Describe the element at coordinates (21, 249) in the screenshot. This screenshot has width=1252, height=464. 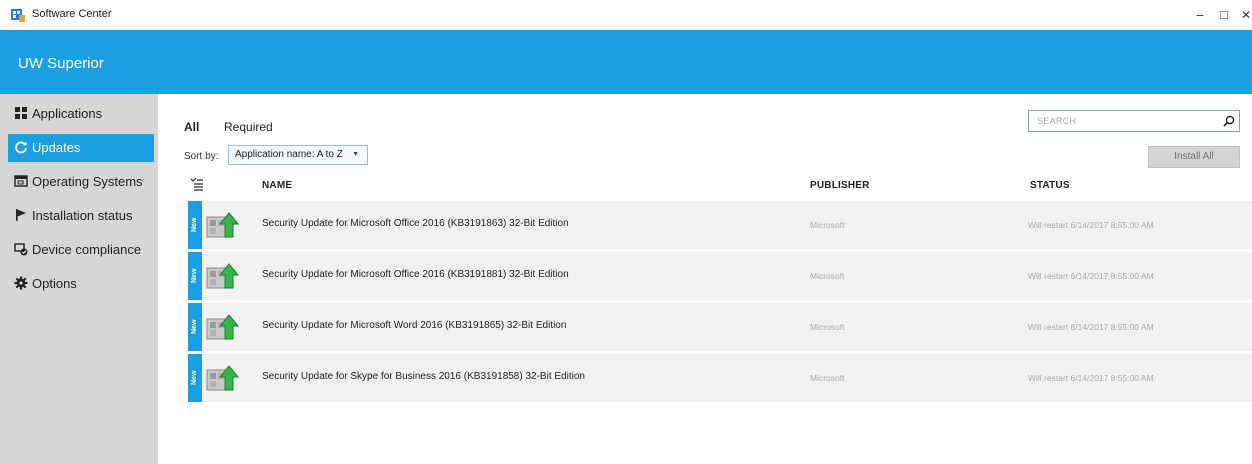
I see `compliance-icon` at that location.